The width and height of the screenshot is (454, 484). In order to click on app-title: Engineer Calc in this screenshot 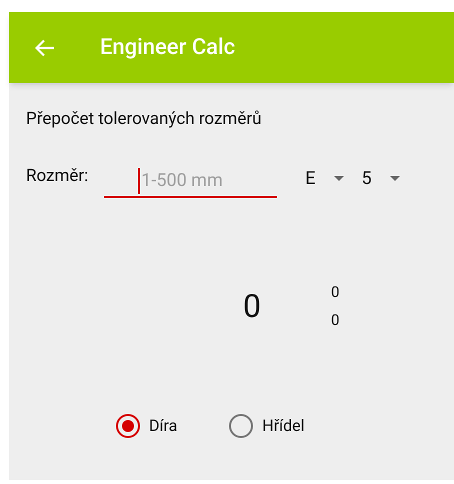, I will do `click(168, 48)`.